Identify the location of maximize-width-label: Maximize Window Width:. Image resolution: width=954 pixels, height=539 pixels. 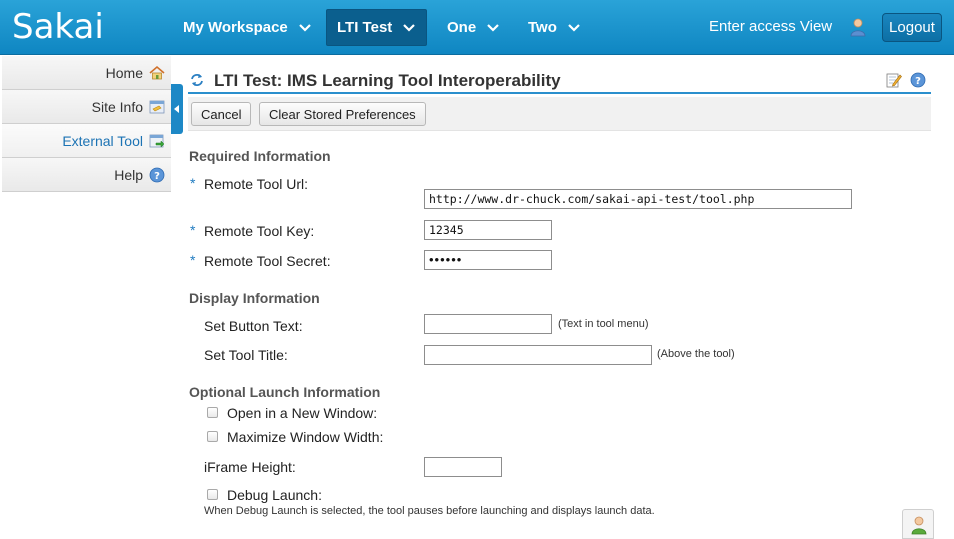
(305, 437).